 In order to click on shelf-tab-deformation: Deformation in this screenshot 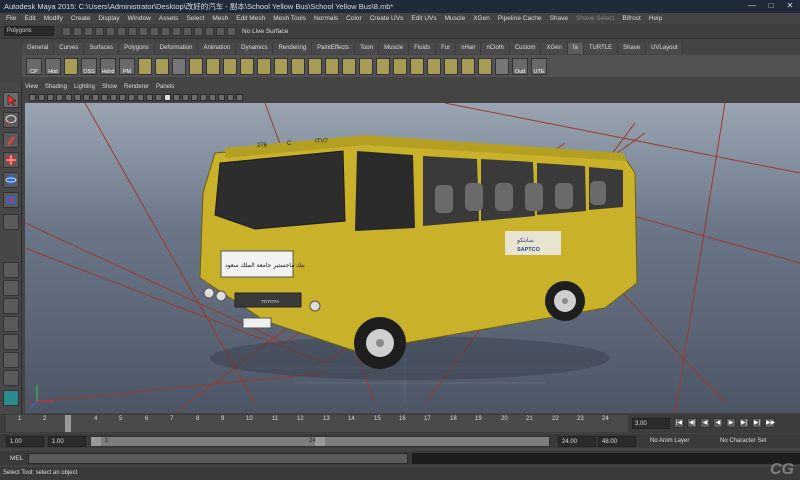, I will do `click(176, 48)`.